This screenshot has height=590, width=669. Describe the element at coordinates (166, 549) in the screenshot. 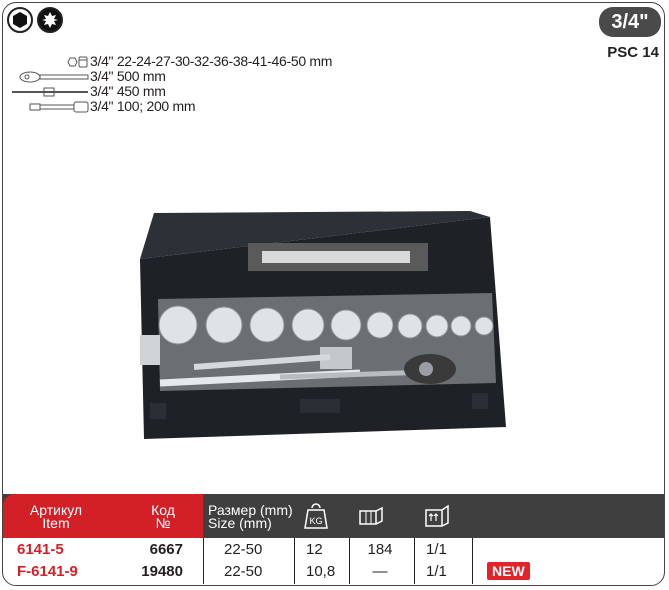

I see `cell-code: 6667` at that location.